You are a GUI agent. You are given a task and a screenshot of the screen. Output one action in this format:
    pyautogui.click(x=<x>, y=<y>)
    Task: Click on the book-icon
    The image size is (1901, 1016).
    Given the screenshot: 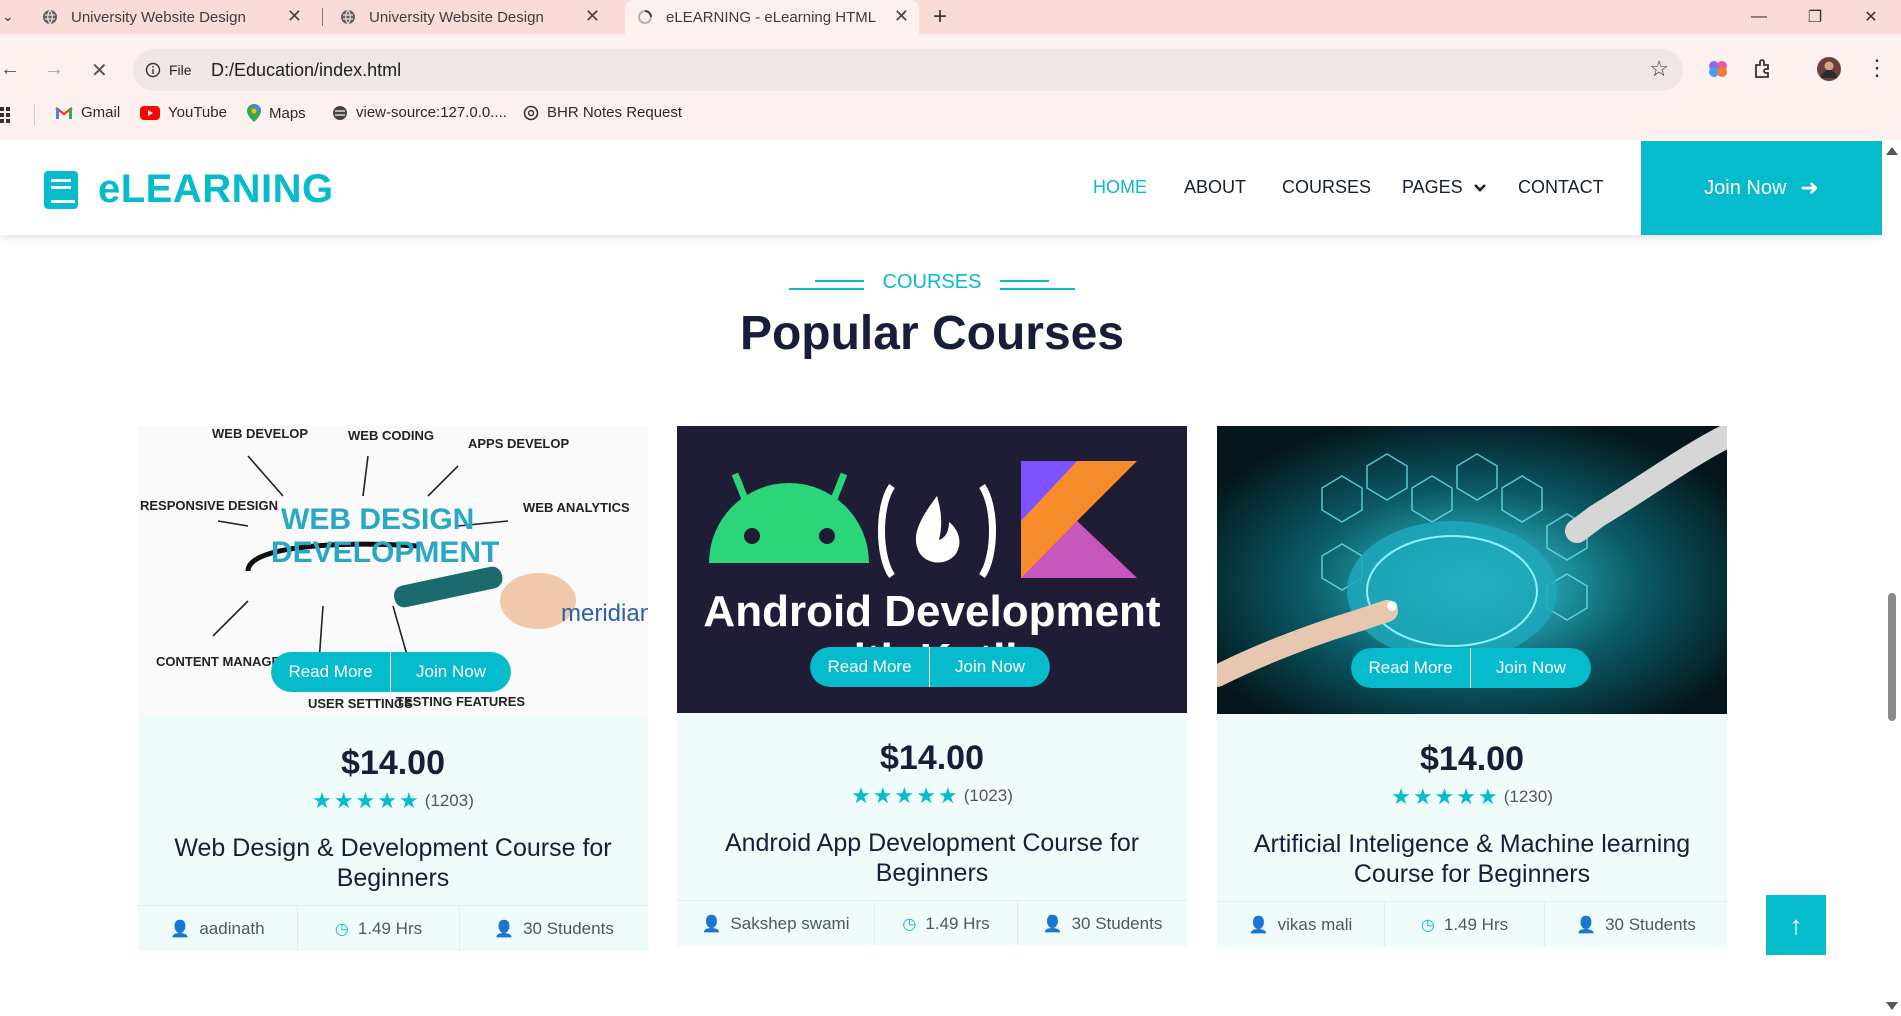 What is the action you would take?
    pyautogui.click(x=61, y=189)
    